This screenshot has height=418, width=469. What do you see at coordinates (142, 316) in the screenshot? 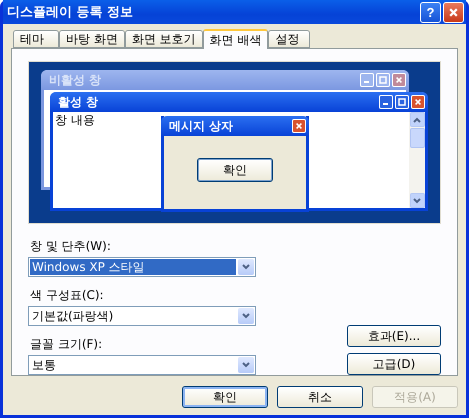
I see `dropdown: 기본값(파랑색)` at bounding box center [142, 316].